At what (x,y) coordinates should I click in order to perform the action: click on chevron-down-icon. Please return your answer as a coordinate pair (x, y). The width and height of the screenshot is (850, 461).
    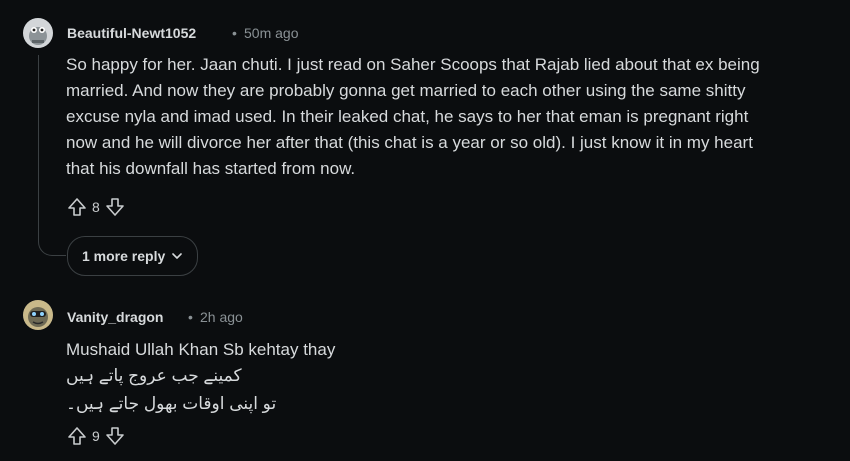
    Looking at the image, I should click on (177, 256).